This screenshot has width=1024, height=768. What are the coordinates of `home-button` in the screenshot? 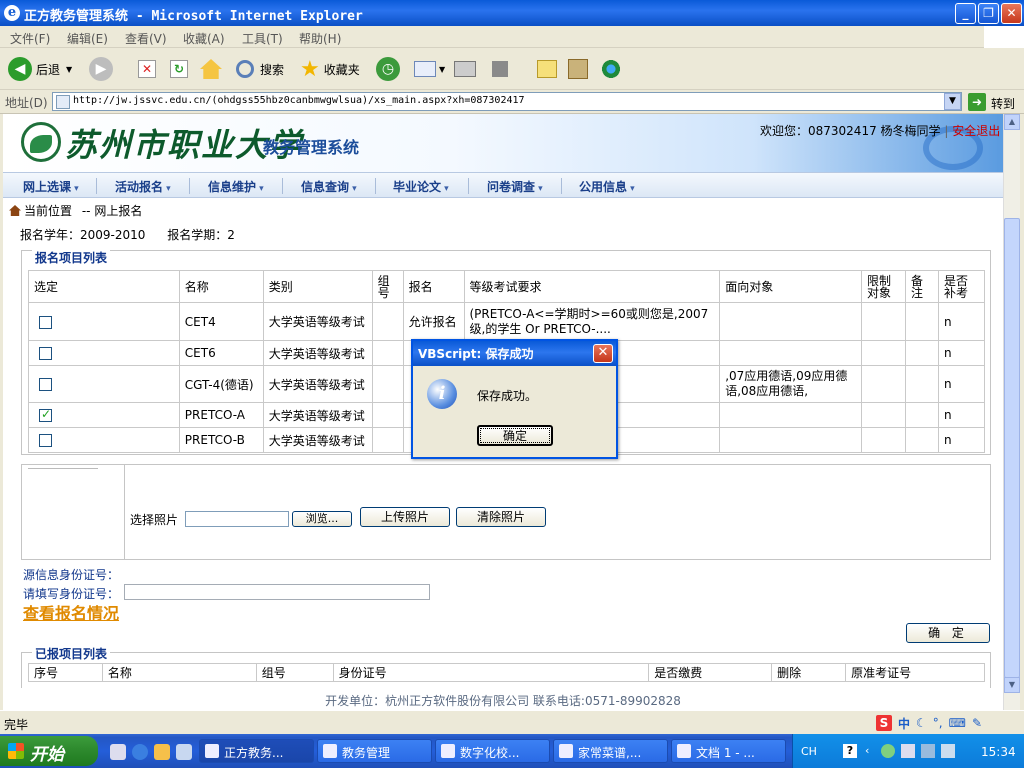 It's located at (211, 69).